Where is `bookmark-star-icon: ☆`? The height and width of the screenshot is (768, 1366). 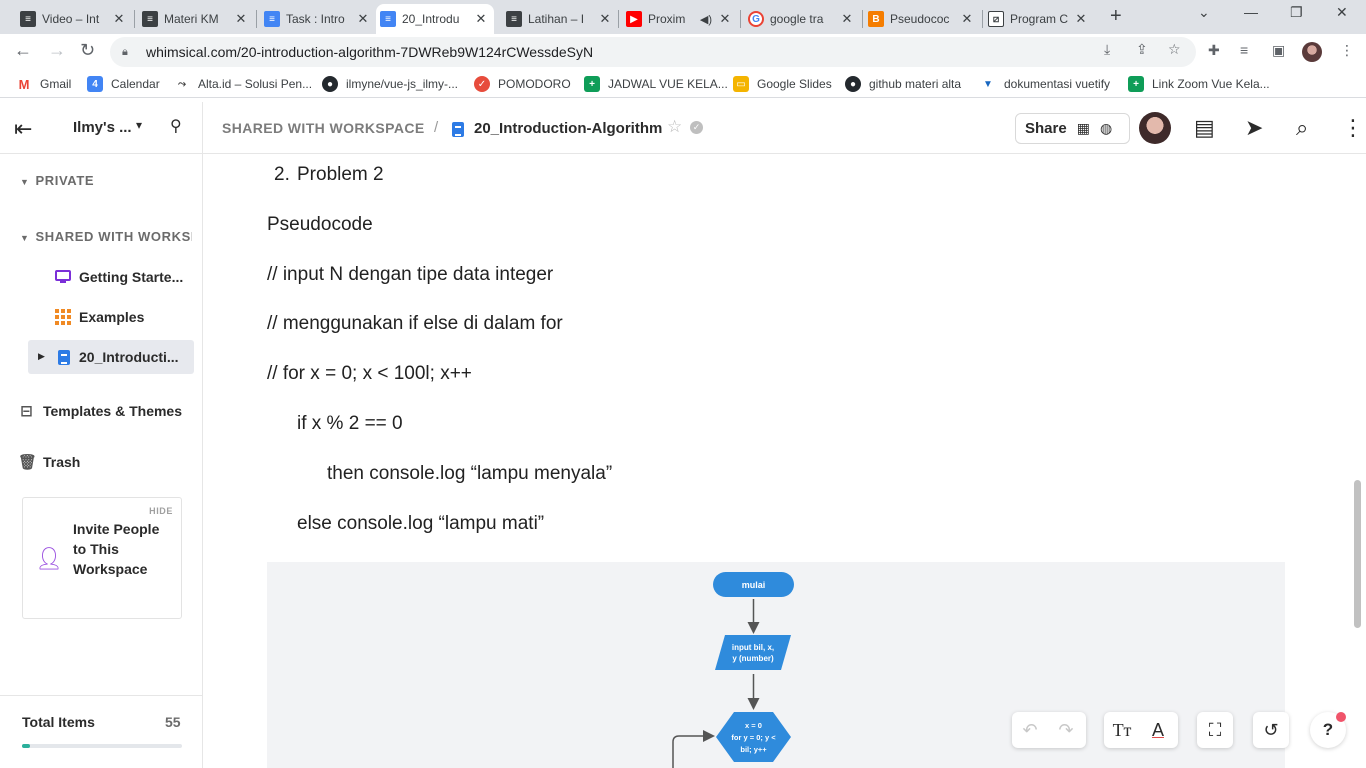 bookmark-star-icon: ☆ is located at coordinates (1174, 49).